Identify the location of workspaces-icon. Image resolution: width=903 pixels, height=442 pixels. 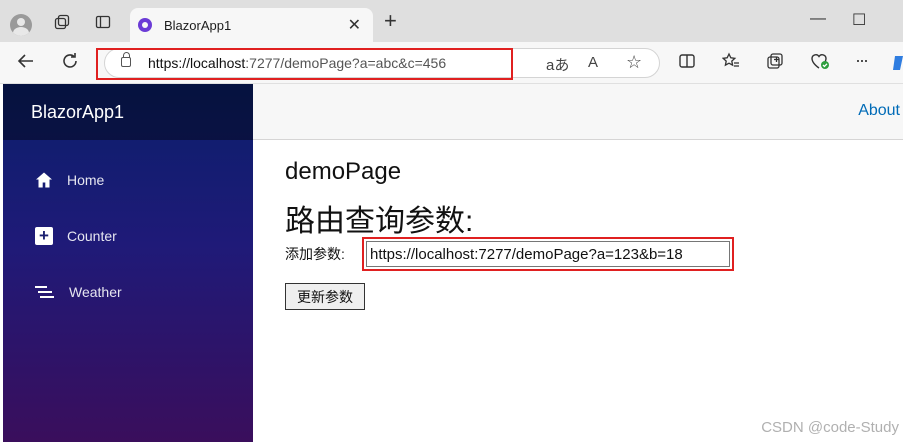
(62, 22).